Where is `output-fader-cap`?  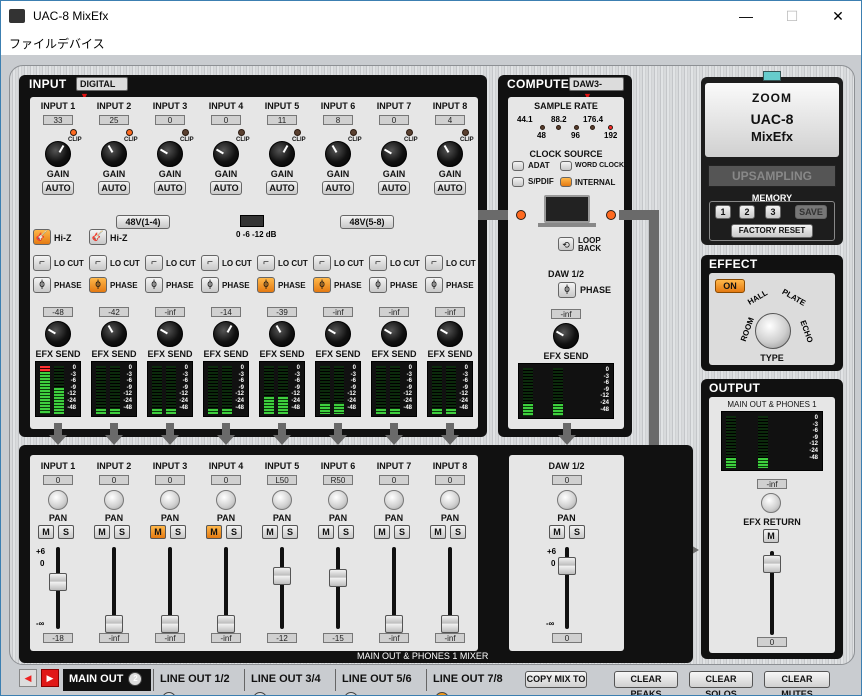
output-fader-cap is located at coordinates (772, 564).